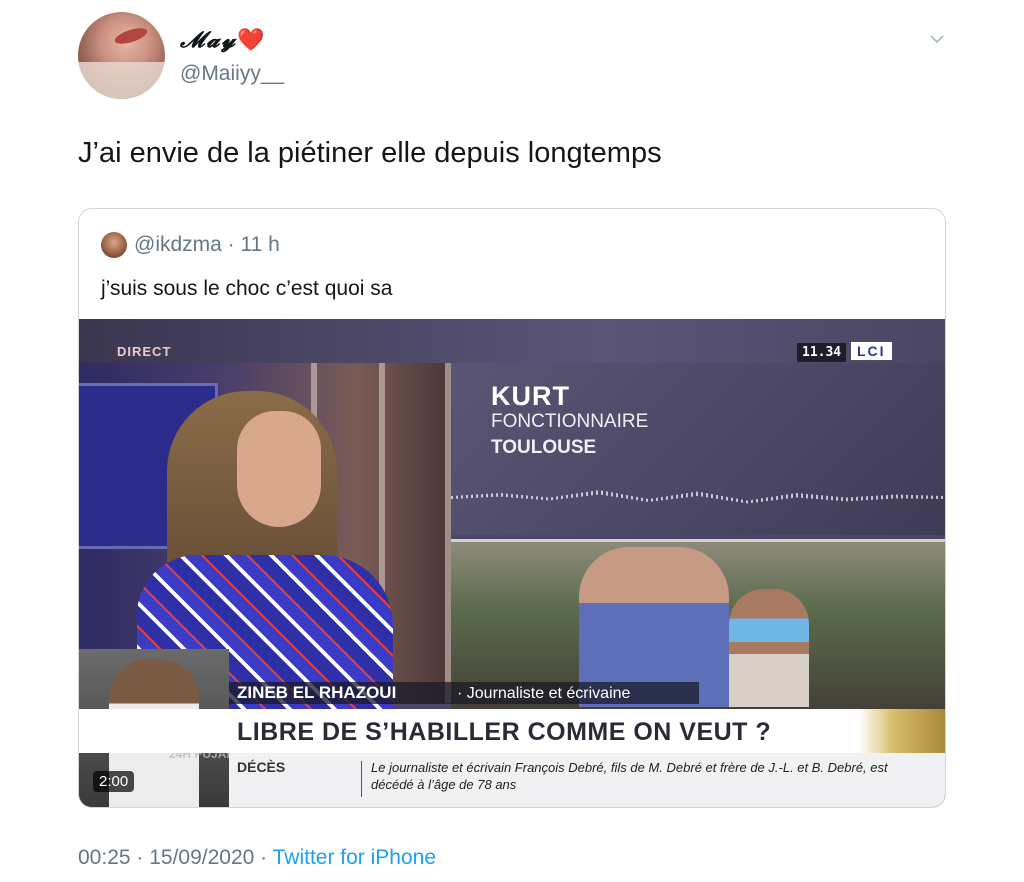 The height and width of the screenshot is (882, 1024). I want to click on interviewee-city: TOULOUSE, so click(544, 447).